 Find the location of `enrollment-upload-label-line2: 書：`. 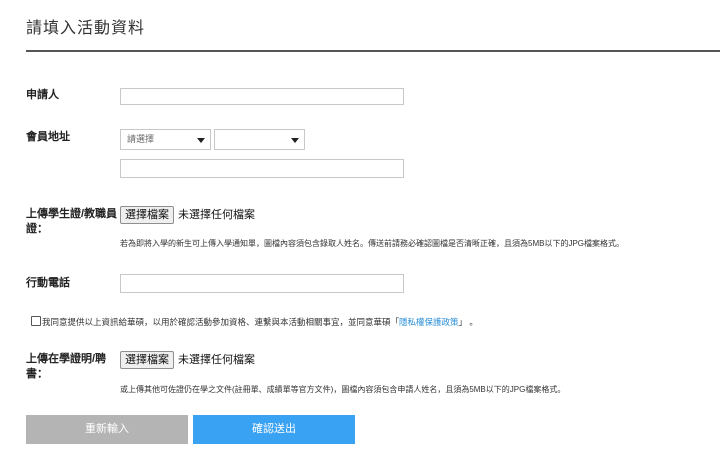

enrollment-upload-label-line2: 書： is located at coordinates (37, 374).